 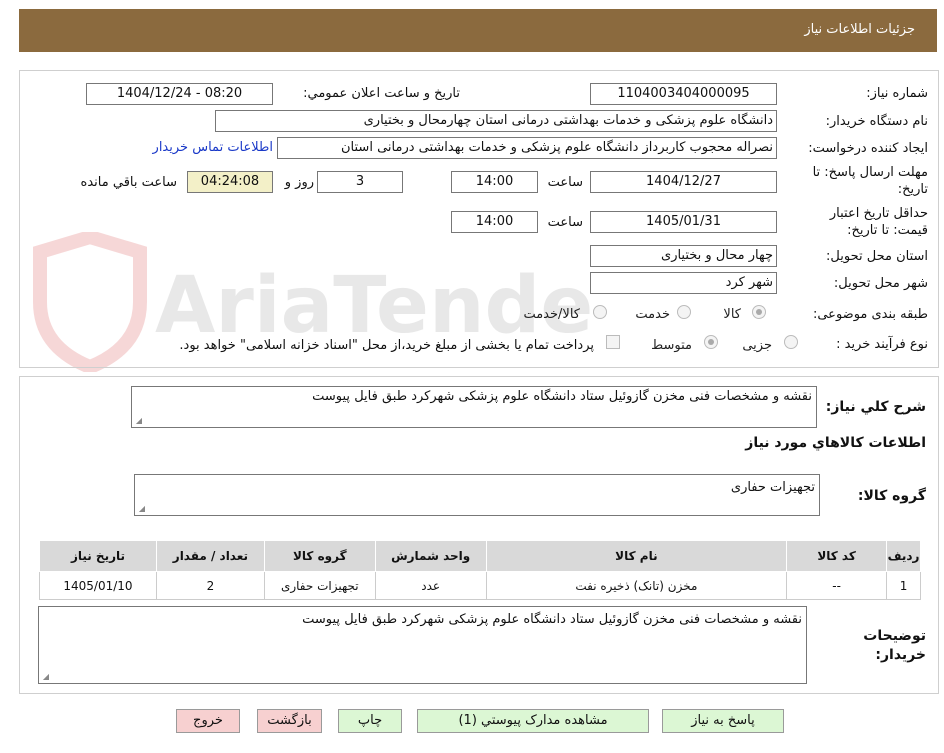 What do you see at coordinates (683, 94) in the screenshot?
I see `need-number-field: 1104003404000095` at bounding box center [683, 94].